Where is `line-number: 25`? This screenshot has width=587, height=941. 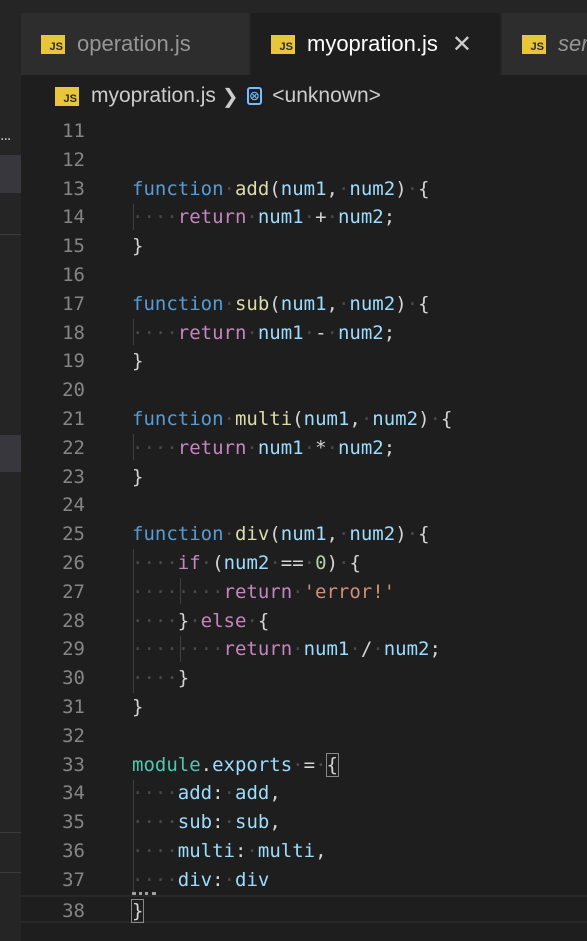
line-number: 25 is located at coordinates (73, 534).